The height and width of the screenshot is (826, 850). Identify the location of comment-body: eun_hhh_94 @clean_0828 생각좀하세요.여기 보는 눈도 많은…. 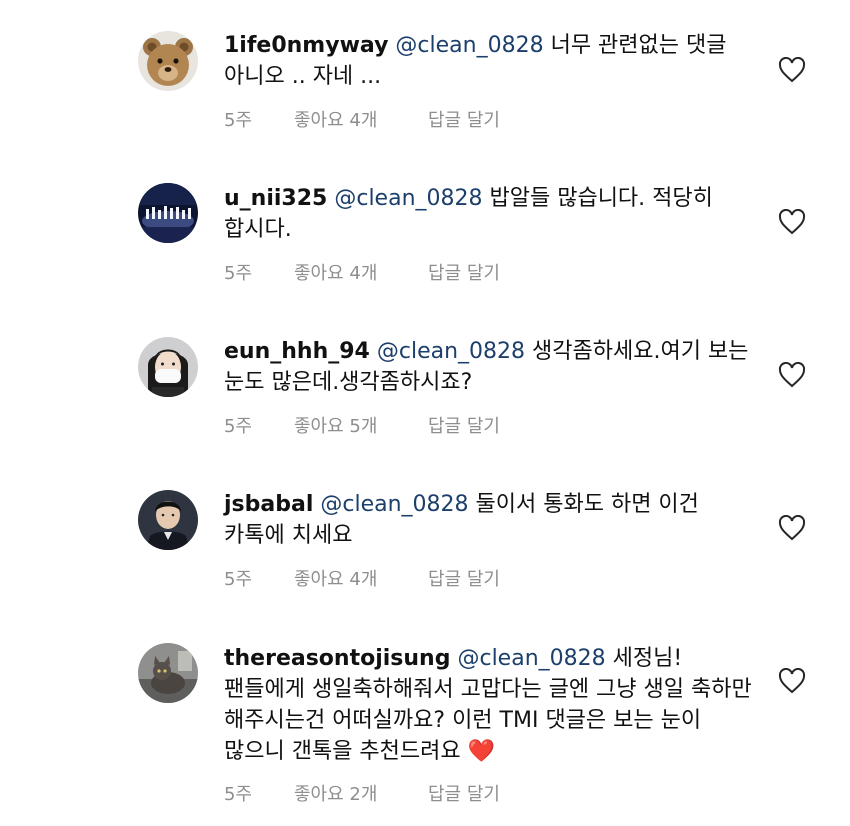
(494, 367).